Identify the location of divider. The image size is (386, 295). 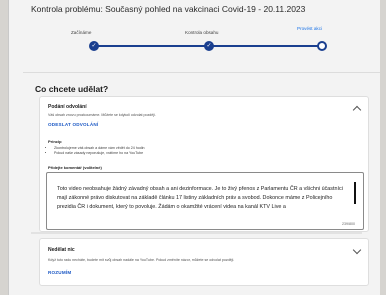
(201, 72).